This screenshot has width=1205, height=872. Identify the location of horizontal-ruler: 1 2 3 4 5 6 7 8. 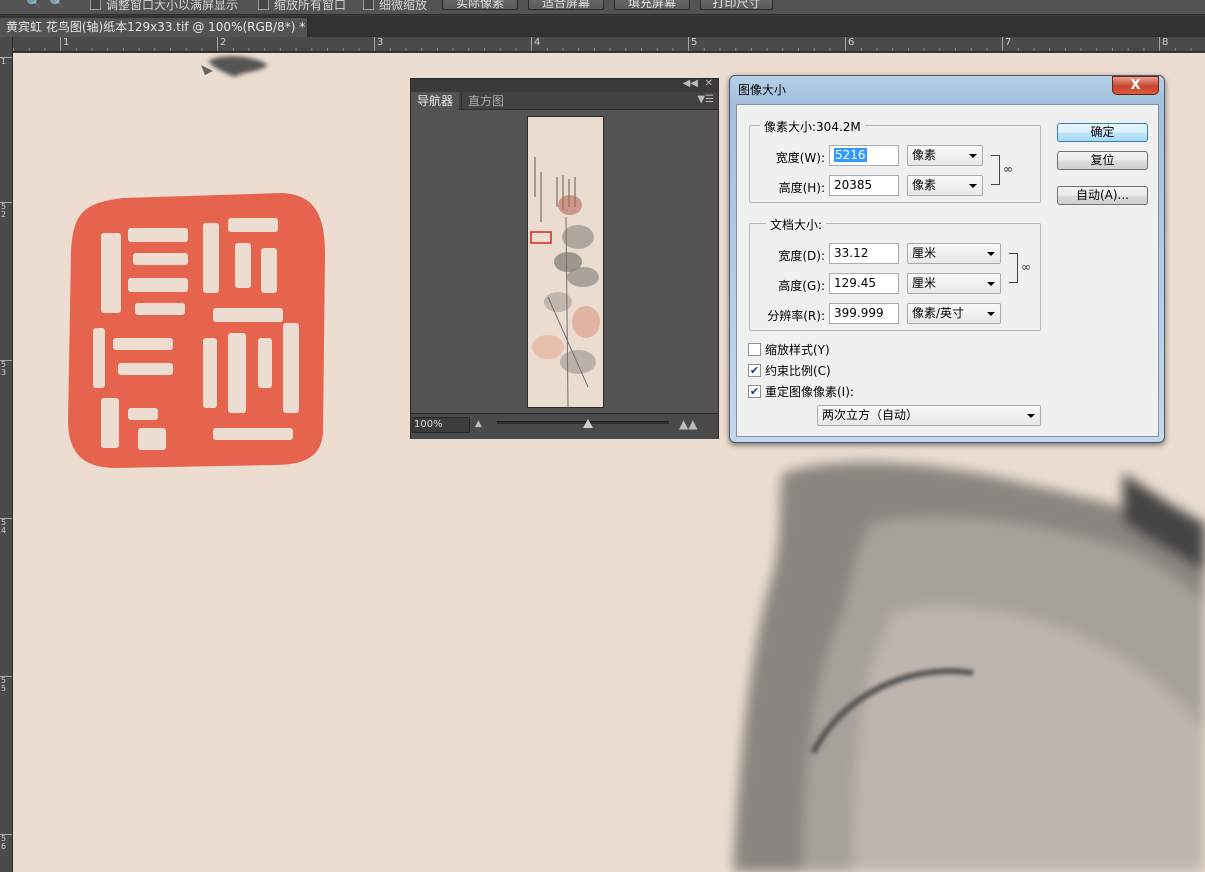
(609, 44).